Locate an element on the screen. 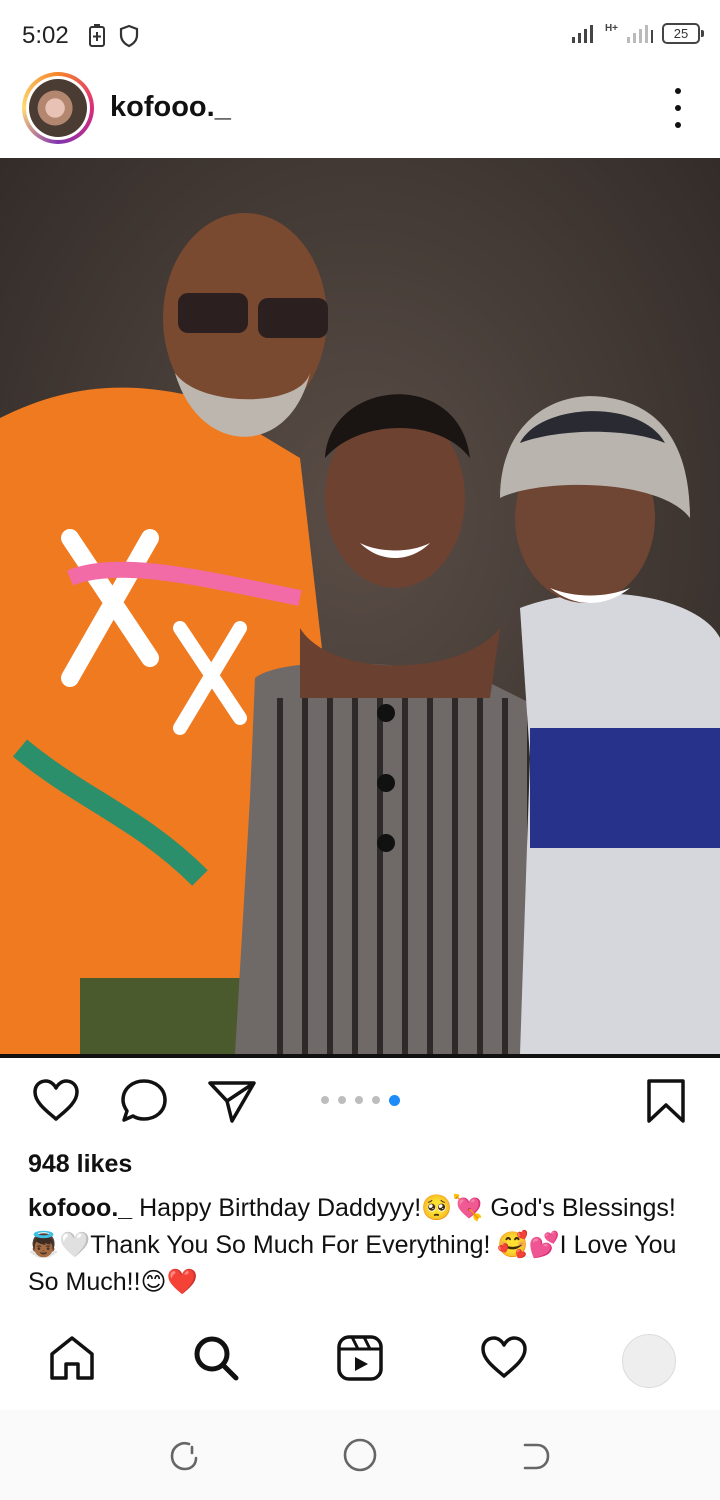 Image resolution: width=720 pixels, height=1500 pixels. status-right-icons: H+ 25 is located at coordinates (637, 33).